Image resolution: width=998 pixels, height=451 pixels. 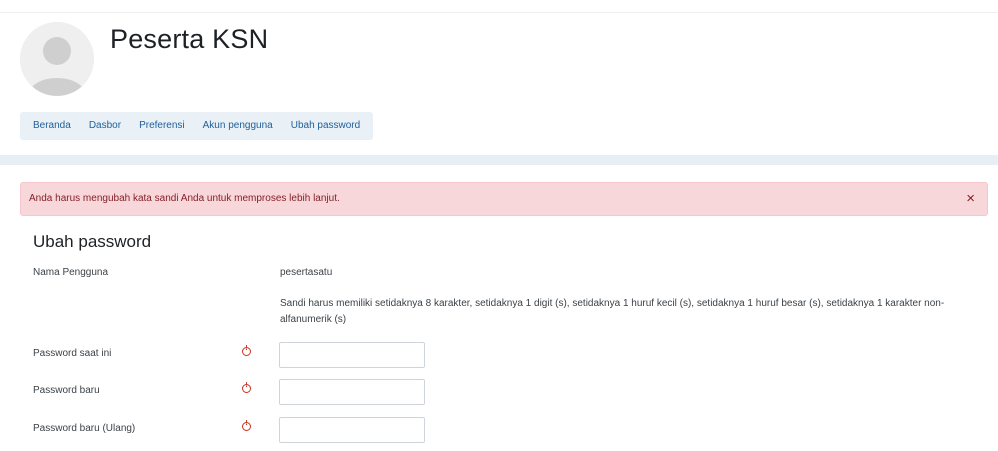 I want to click on breadcrumb-item-dasbor: Dasbor, so click(x=105, y=126).